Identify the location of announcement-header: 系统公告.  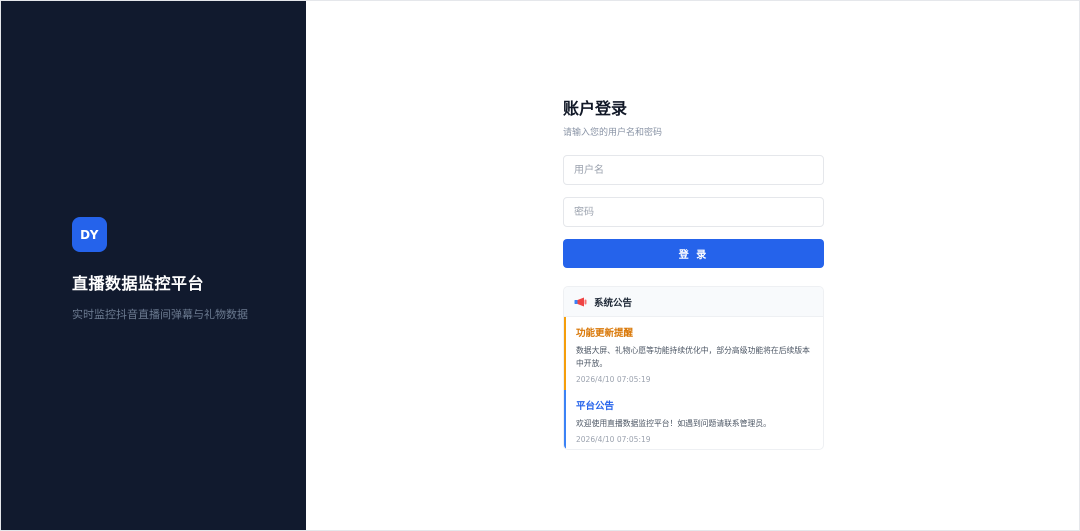
(693, 302).